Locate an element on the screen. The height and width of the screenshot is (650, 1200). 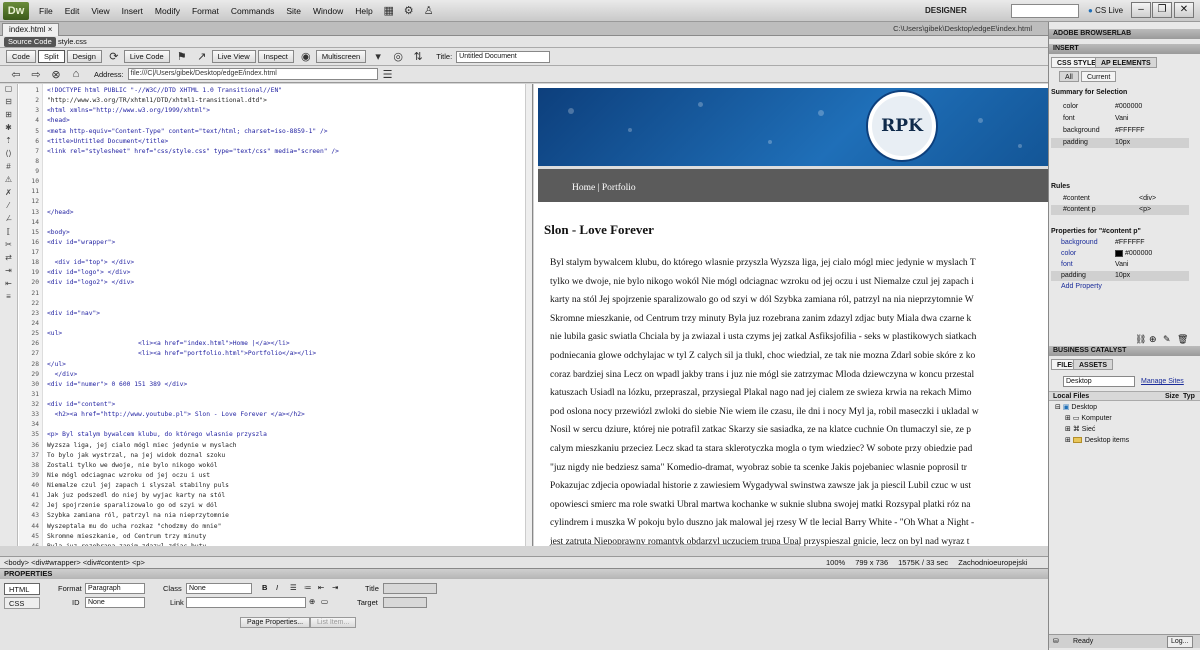
summary-row: background #FFFFFF is located at coordinates (1120, 131).